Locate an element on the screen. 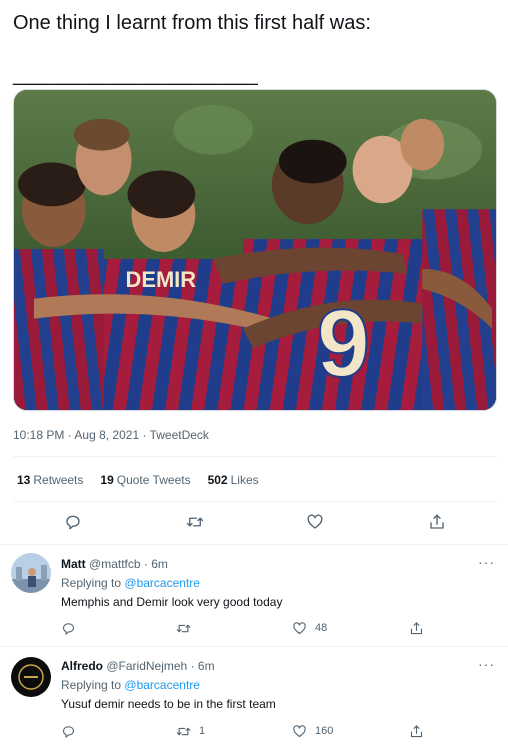 The image size is (508, 750). jersey-name-text: DEMIR is located at coordinates (161, 279).